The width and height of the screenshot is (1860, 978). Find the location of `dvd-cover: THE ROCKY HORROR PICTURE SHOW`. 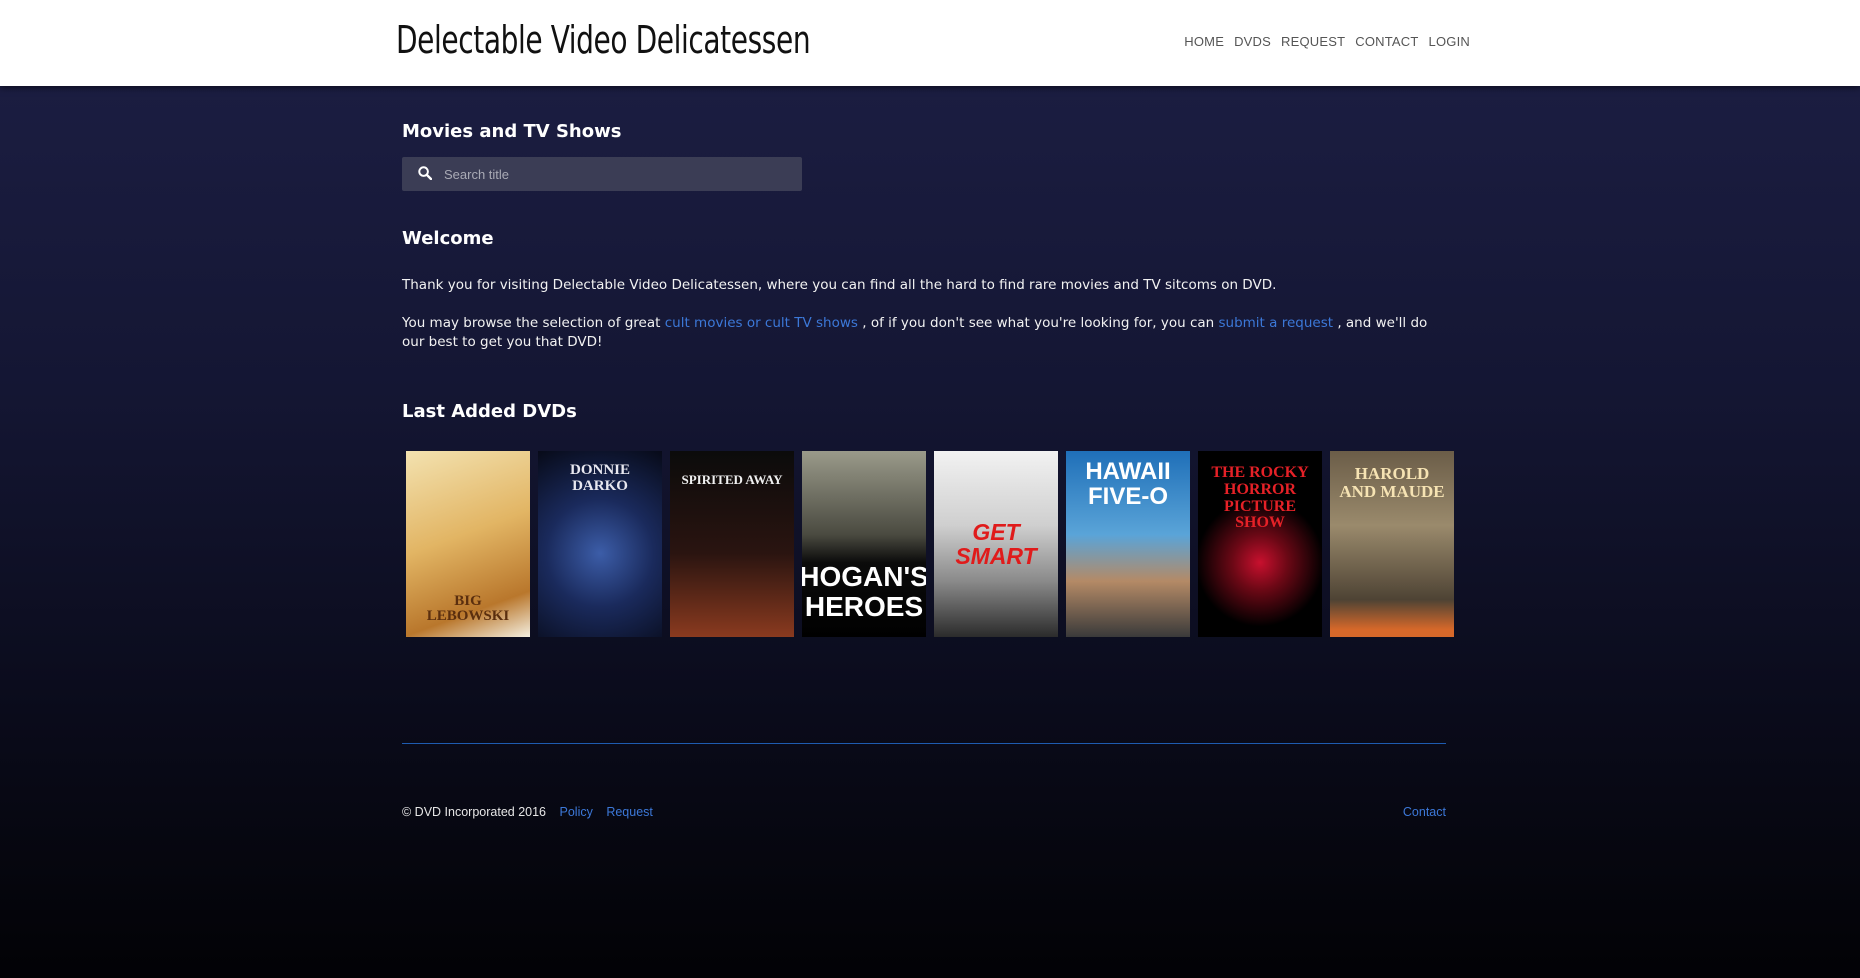

dvd-cover: THE ROCKY HORROR PICTURE SHOW is located at coordinates (1260, 544).